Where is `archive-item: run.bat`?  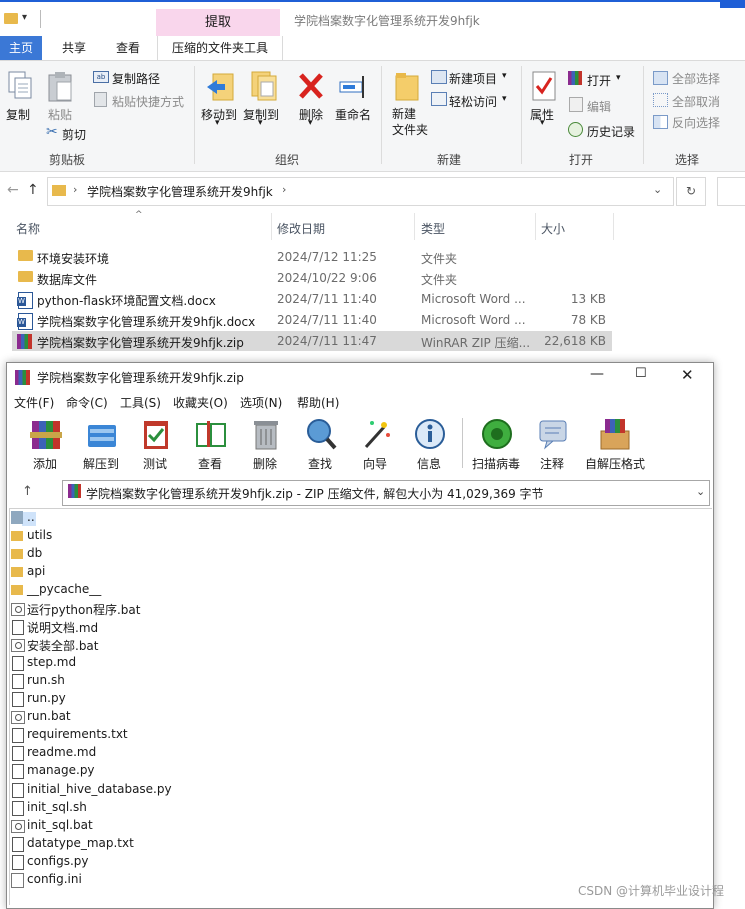
archive-item: run.bat is located at coordinates (210, 717).